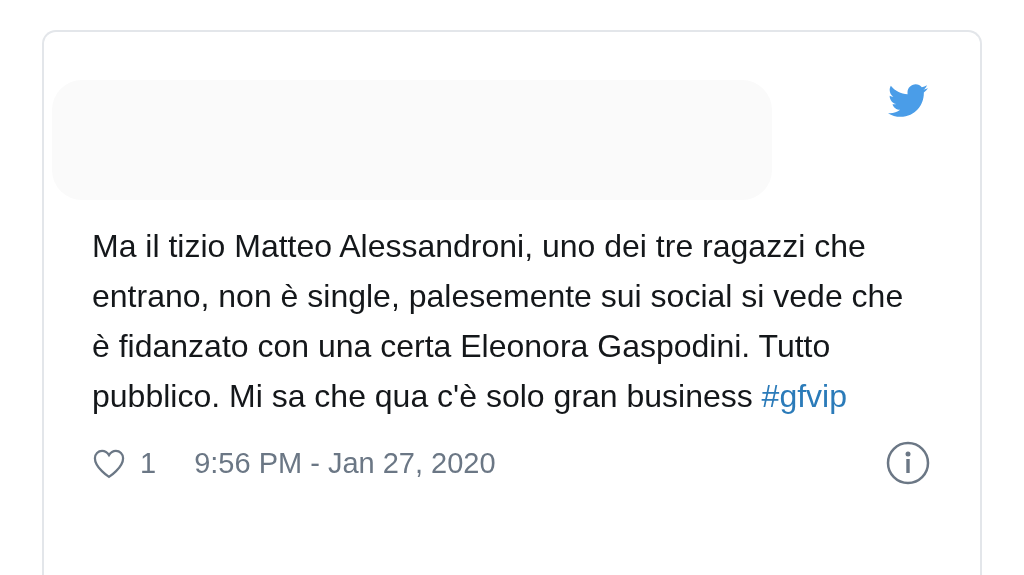 The width and height of the screenshot is (1024, 575). Describe the element at coordinates (148, 463) in the screenshot. I see `like-count: 1` at that location.